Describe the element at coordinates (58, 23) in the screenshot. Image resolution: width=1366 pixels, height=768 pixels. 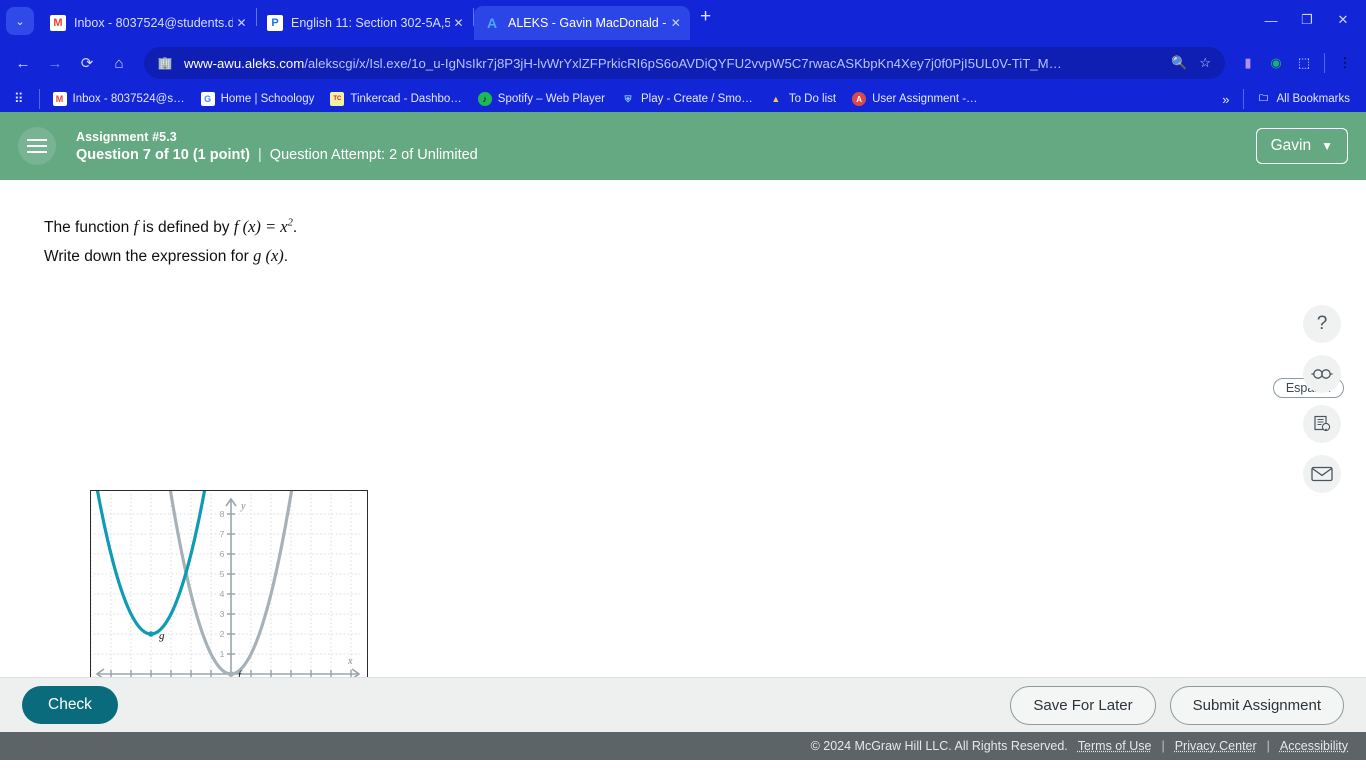
I see `gmail-icon: M` at that location.